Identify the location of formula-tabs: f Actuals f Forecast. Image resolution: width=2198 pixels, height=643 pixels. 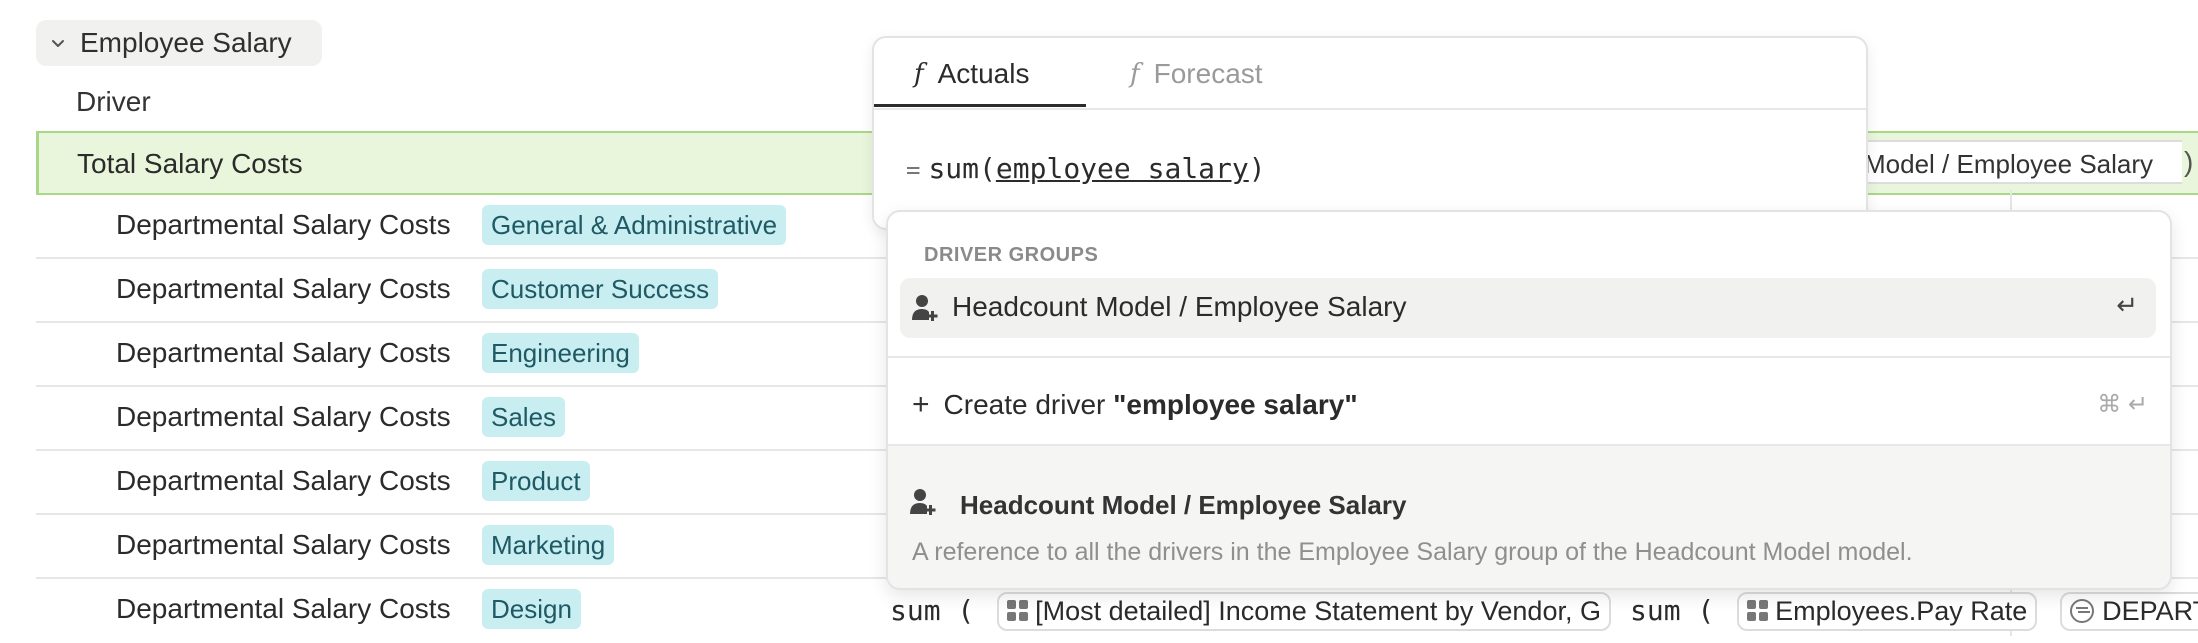
(1370, 74).